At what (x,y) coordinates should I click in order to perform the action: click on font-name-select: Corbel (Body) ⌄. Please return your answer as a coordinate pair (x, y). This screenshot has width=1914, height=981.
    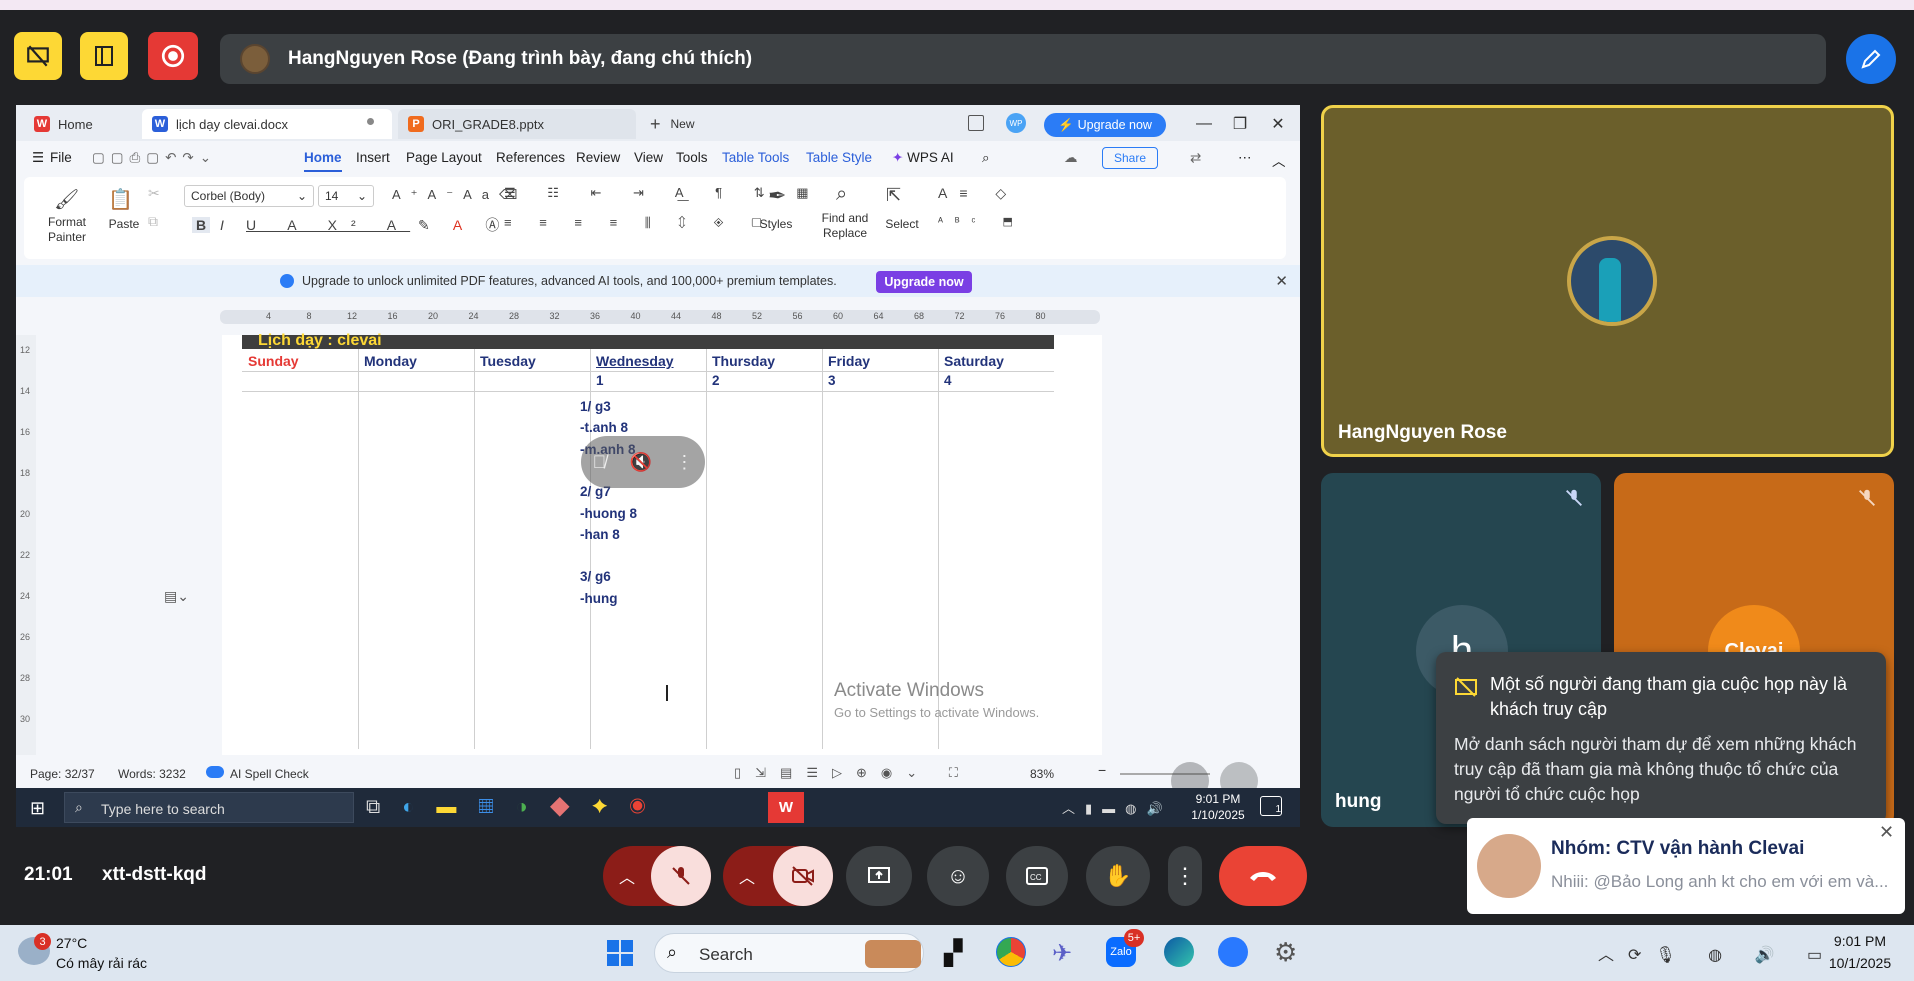
    Looking at the image, I should click on (249, 196).